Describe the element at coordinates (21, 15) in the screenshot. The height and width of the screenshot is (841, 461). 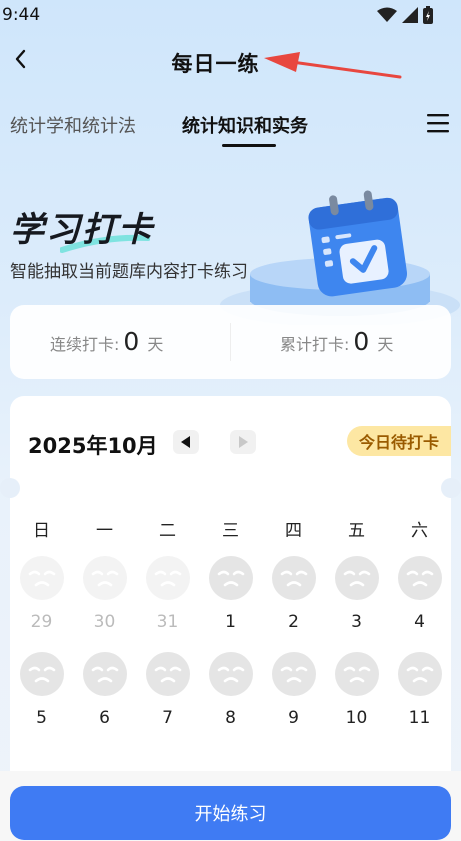
I see `status-time: 9:44` at that location.